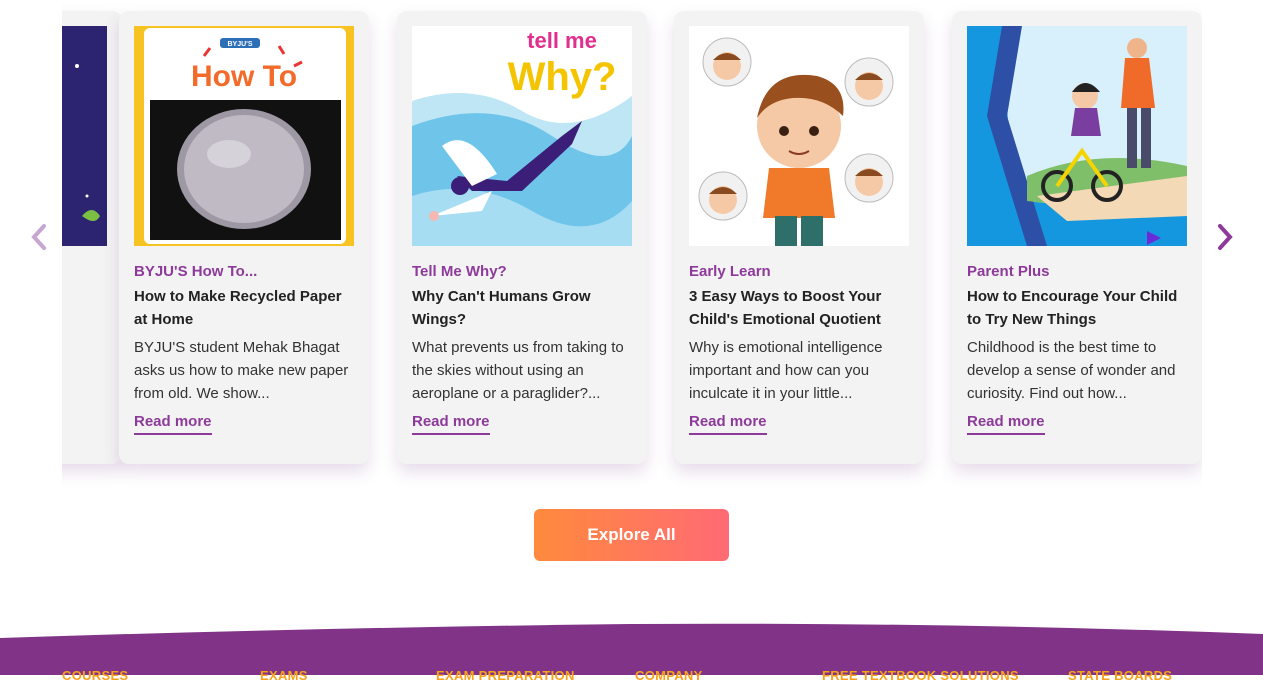  I want to click on card-category: Tell Me Why?, so click(459, 271).